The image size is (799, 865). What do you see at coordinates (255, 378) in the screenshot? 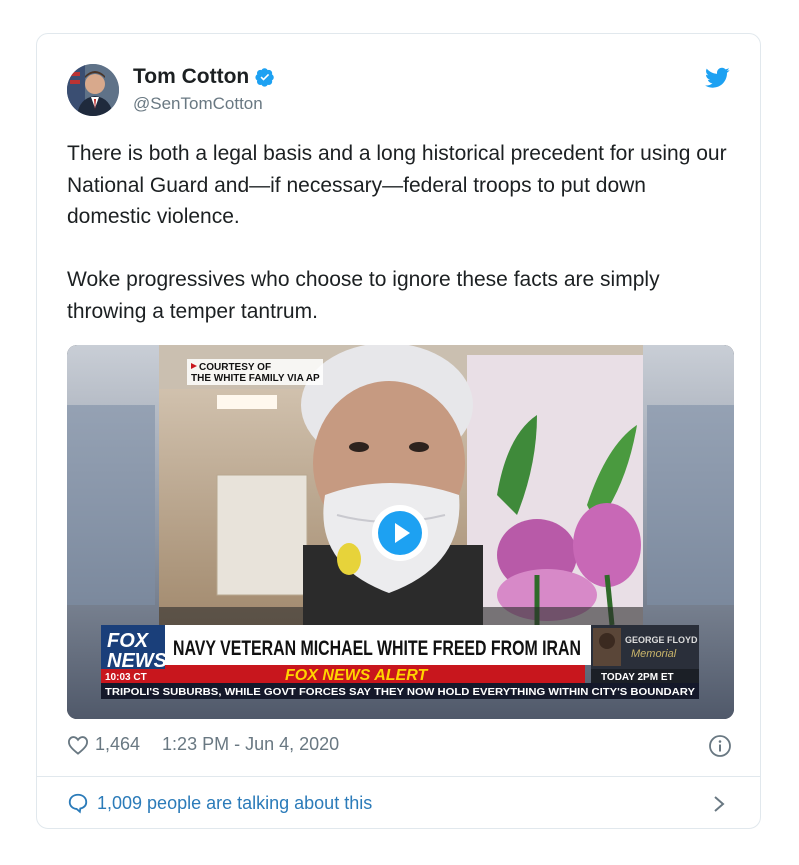
I see `courtesy-source: THE WHITE FAMILY VIA AP` at bounding box center [255, 378].